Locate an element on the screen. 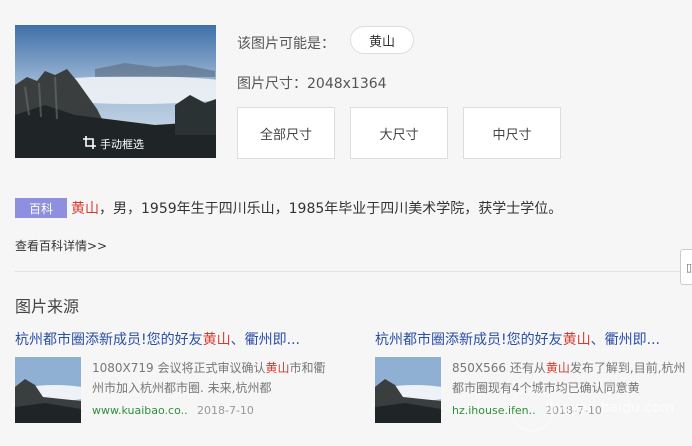 Image resolution: width=692 pixels, height=446 pixels. source-domain: www.kuaibao.co.. is located at coordinates (140, 410).